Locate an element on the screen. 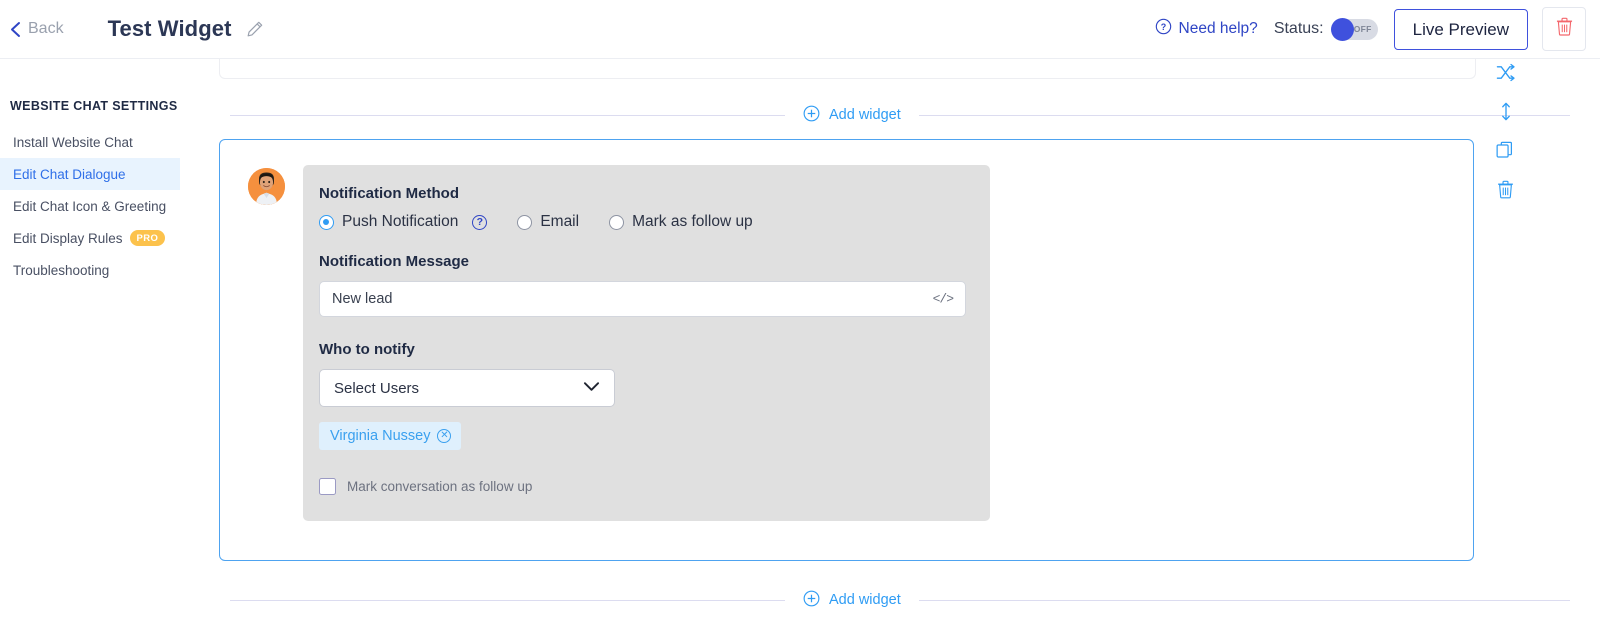 The height and width of the screenshot is (633, 1600). sidebar-item-edit-chat-dialogue: Edit Chat Dialogue is located at coordinates (90, 174).